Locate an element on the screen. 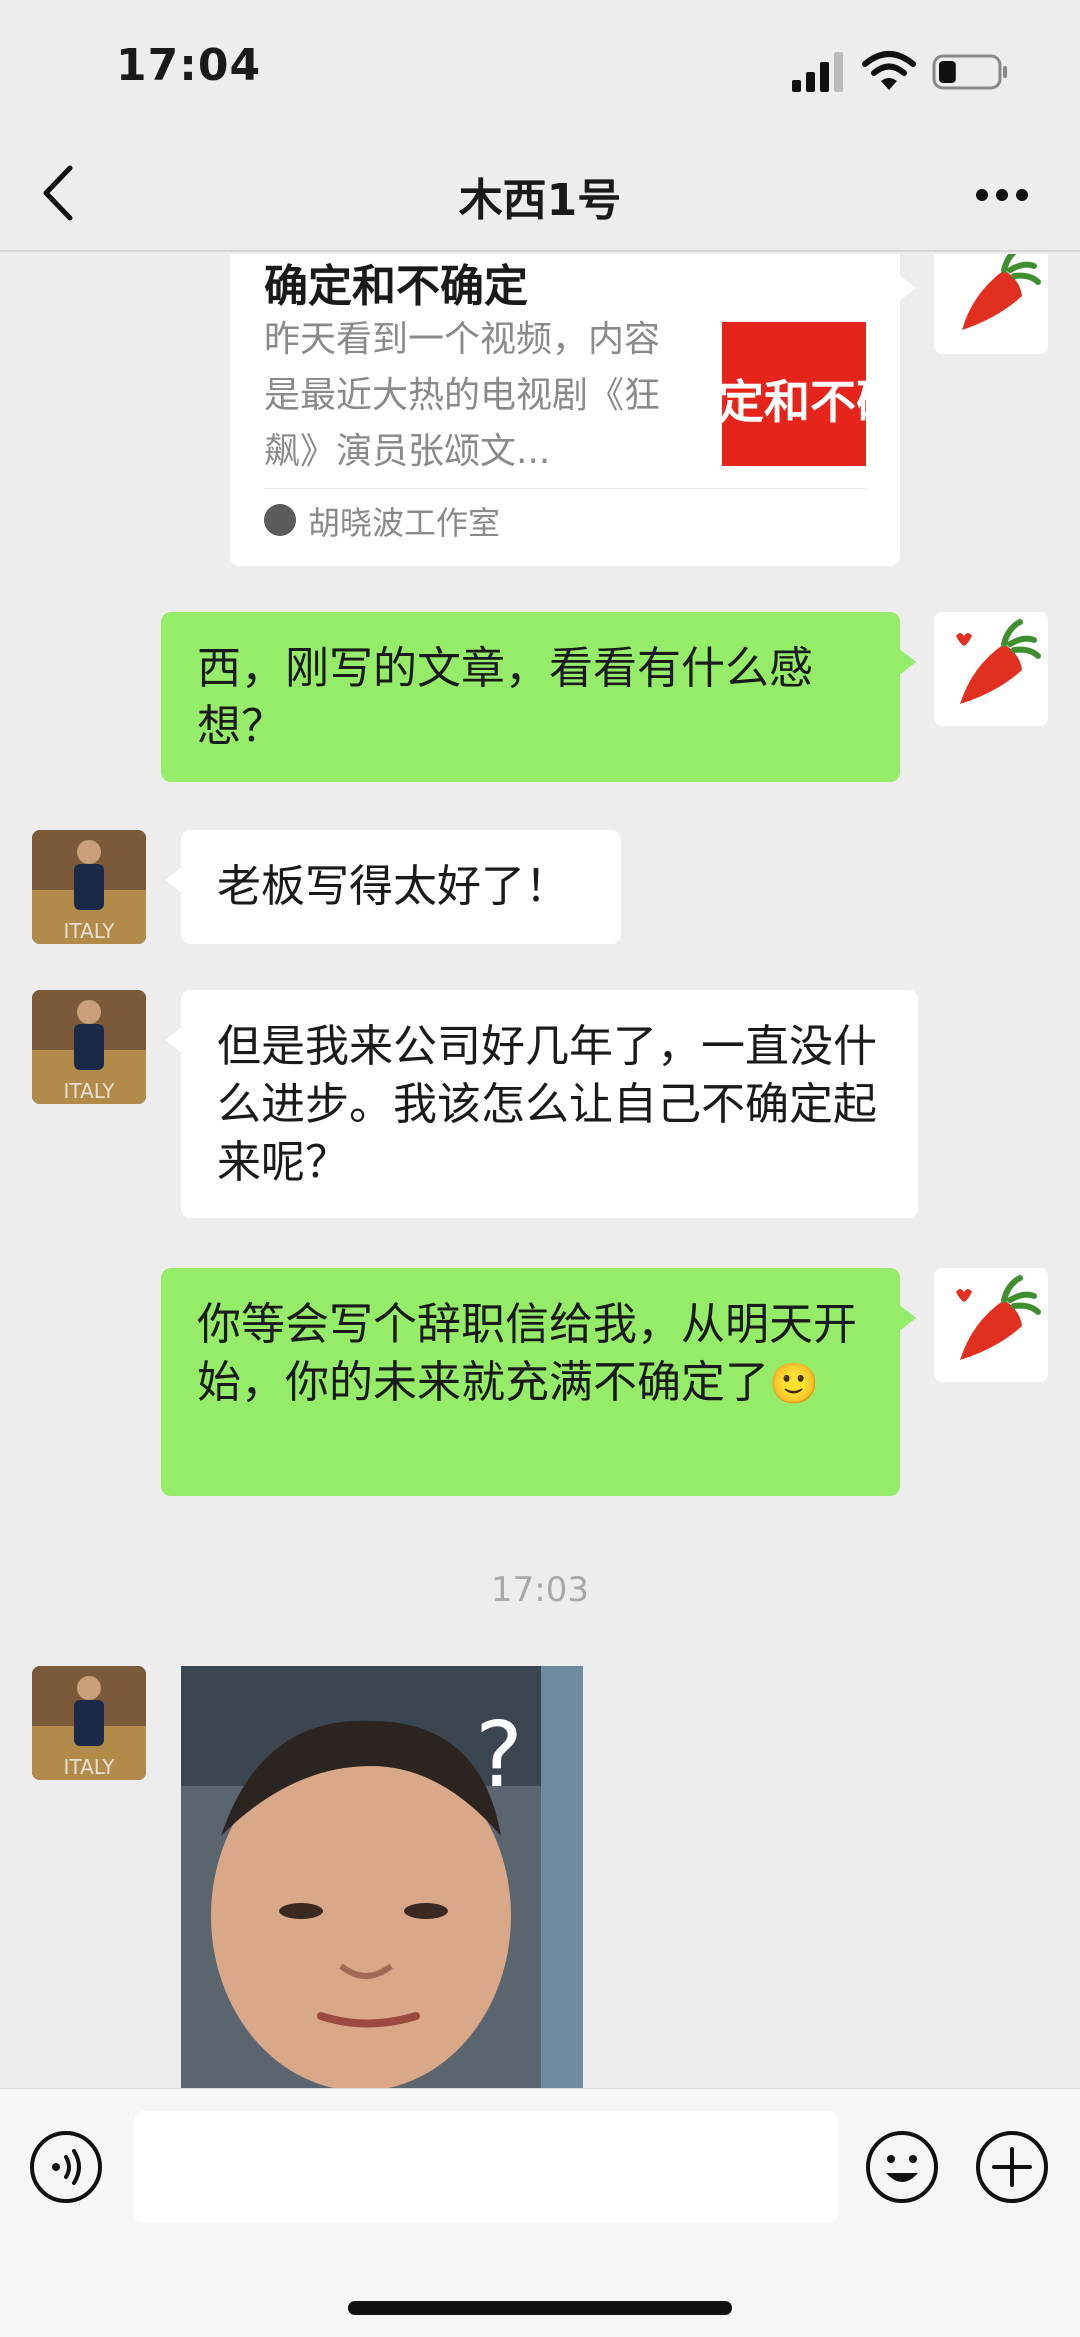 This screenshot has width=1080, height=2337. message-bubble: 西，刚写的文章，看看有什么感想？ is located at coordinates (538, 697).